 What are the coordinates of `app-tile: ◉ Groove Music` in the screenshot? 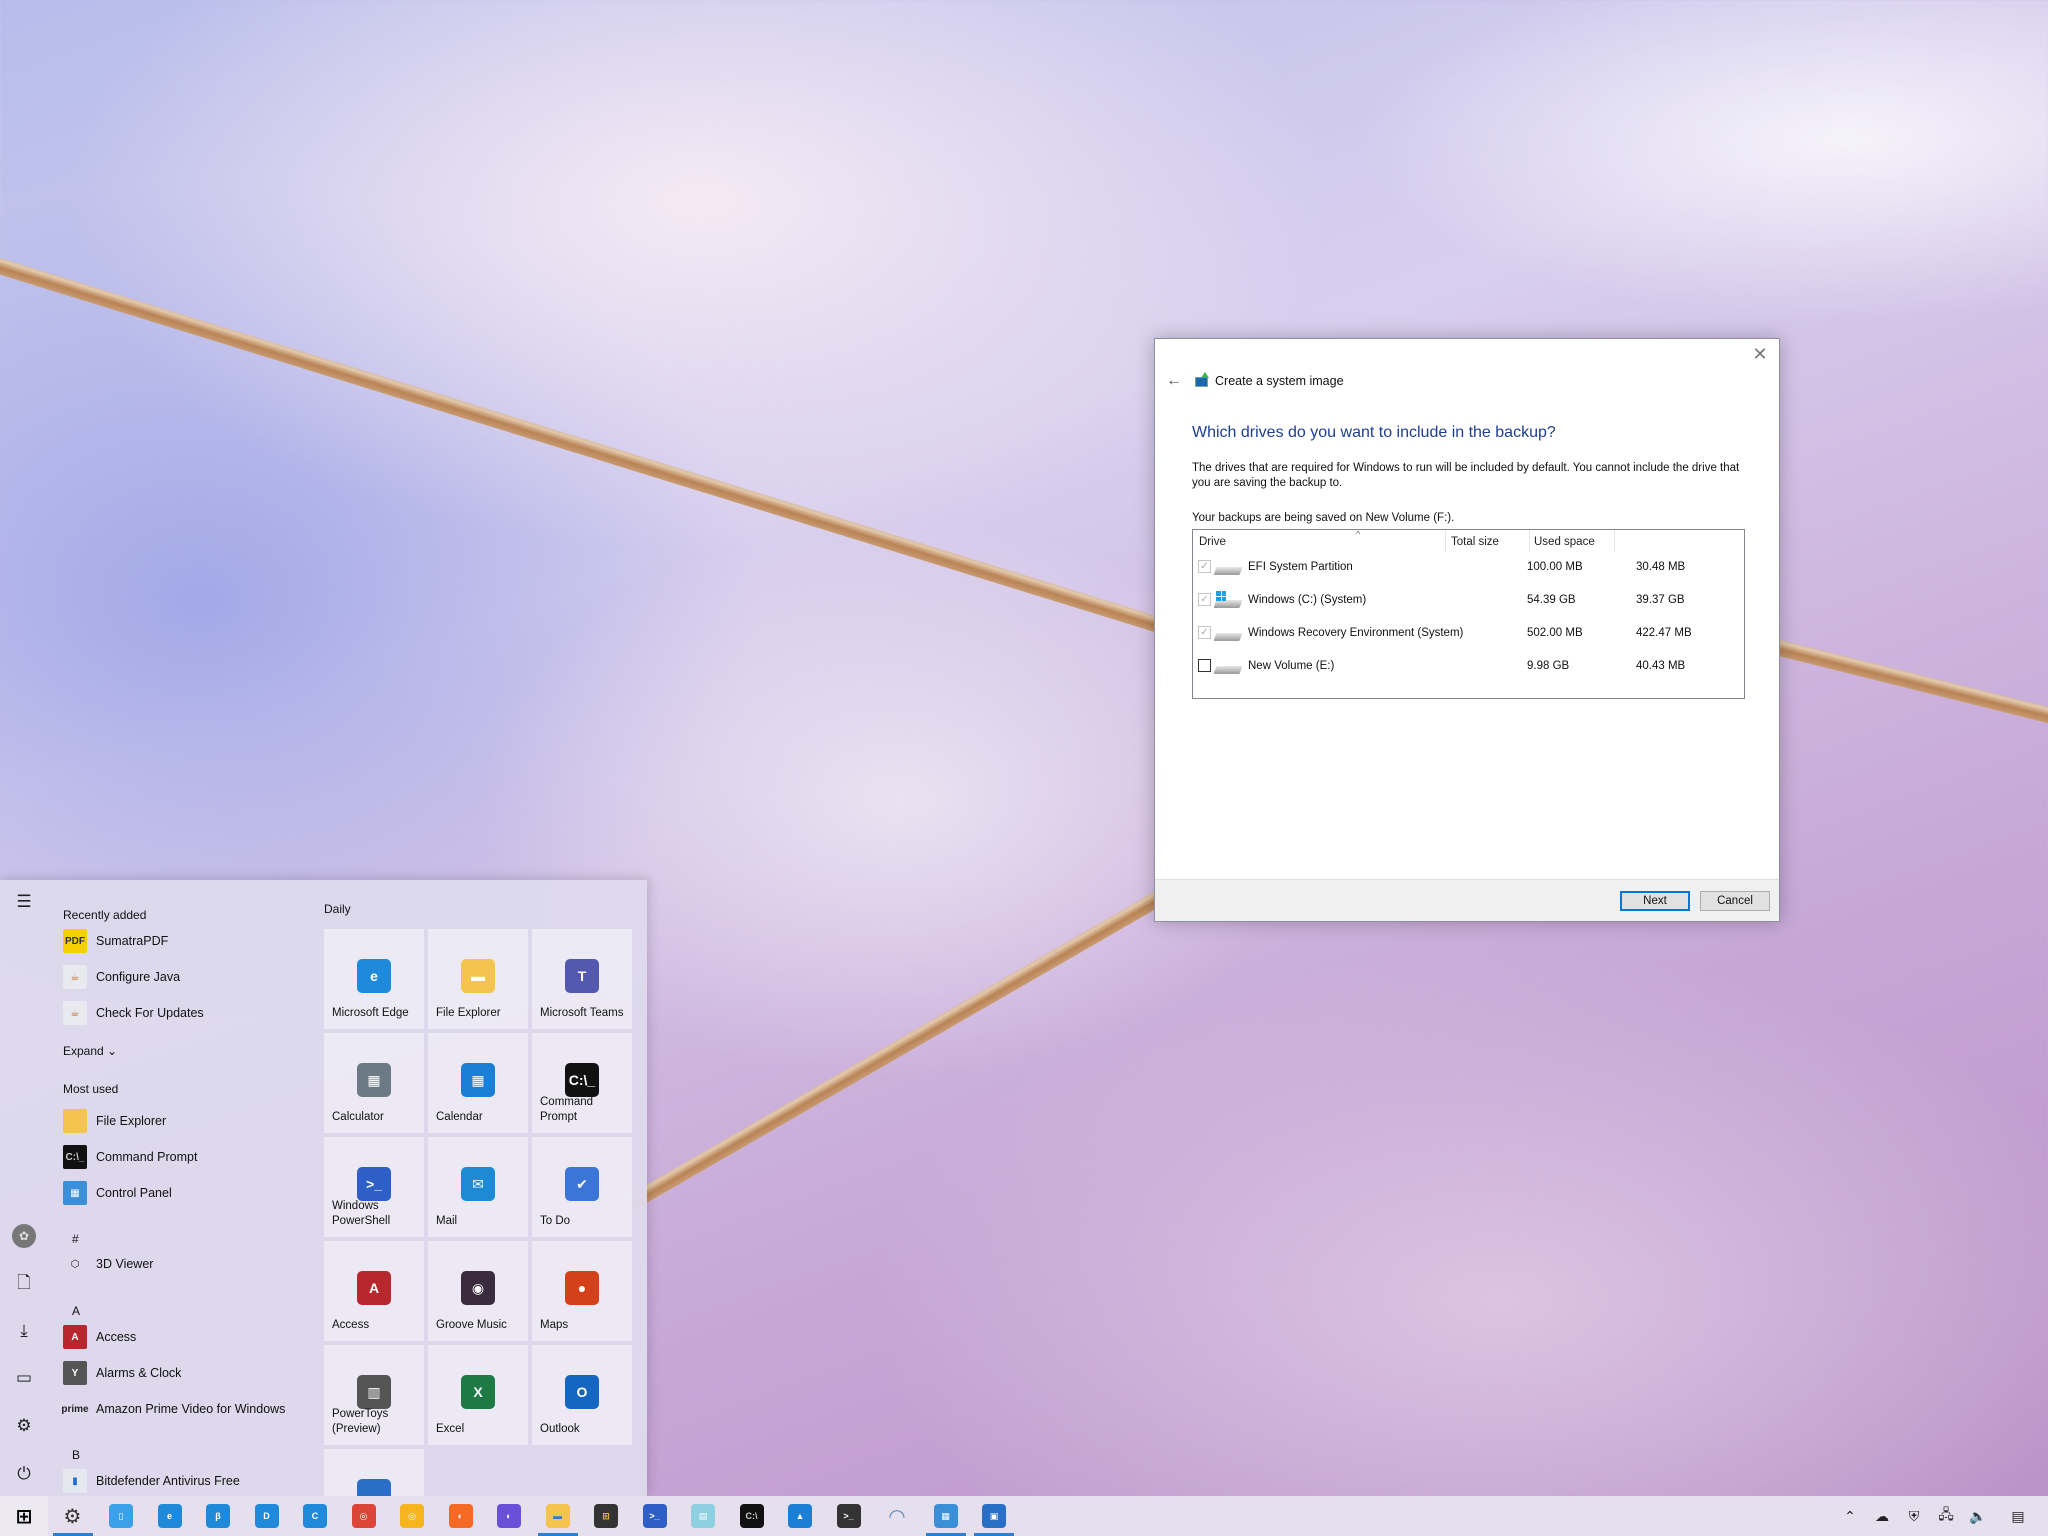 It's located at (478, 1291).